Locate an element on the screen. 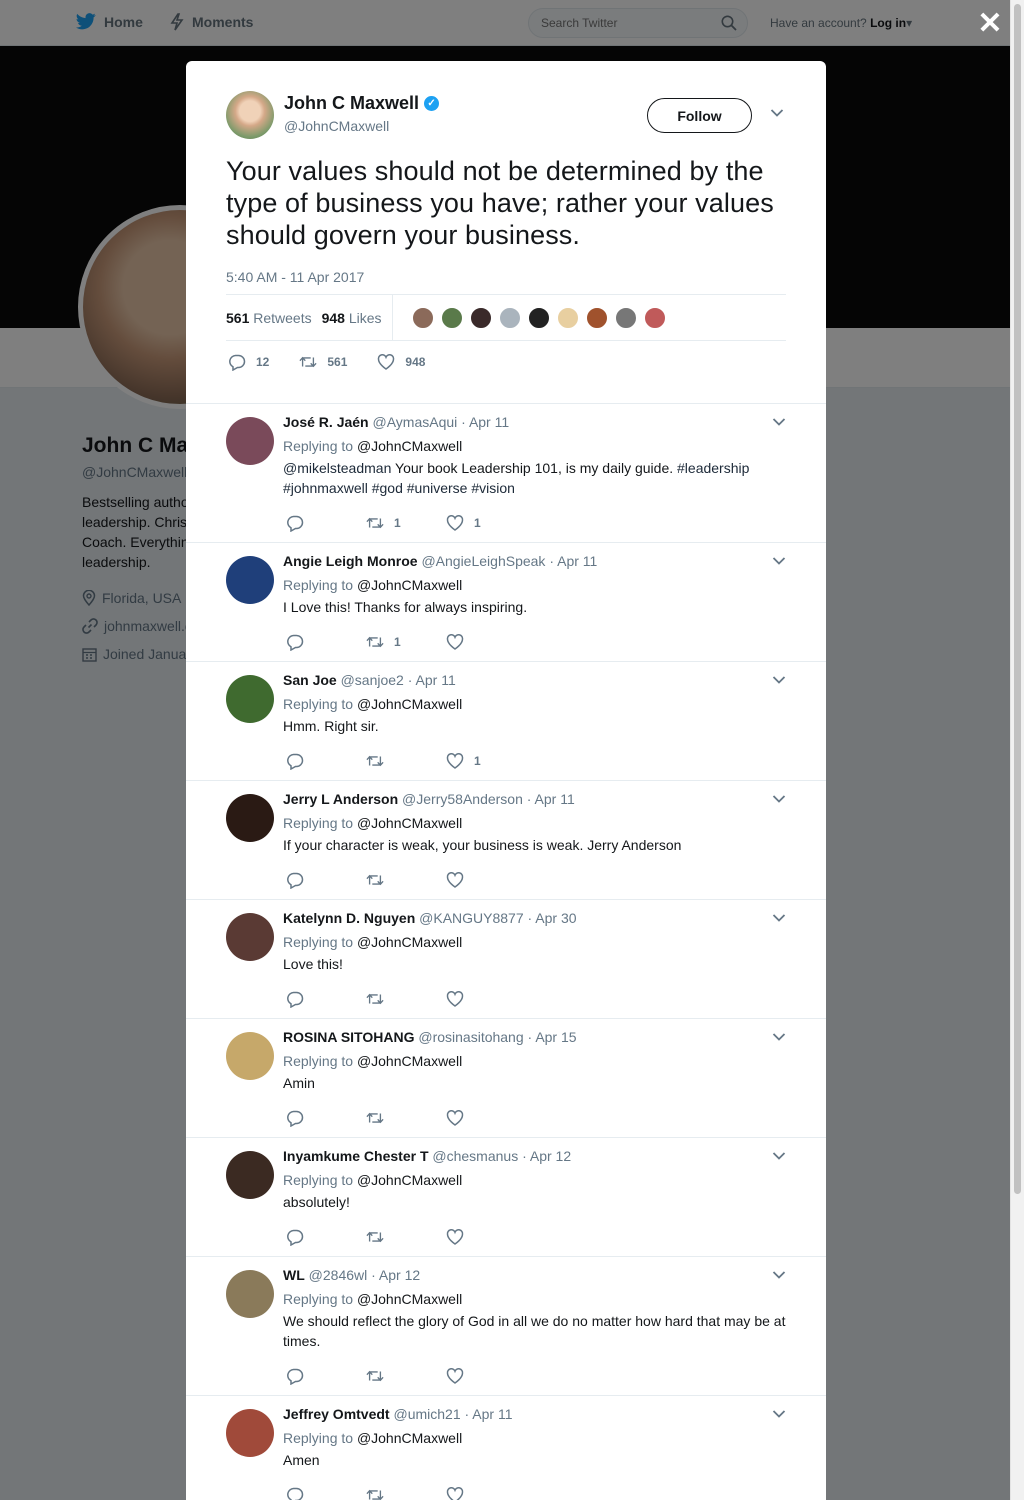 This screenshot has height=1500, width=1024. reply-author-name: ROSINA SITOHANG is located at coordinates (348, 1037).